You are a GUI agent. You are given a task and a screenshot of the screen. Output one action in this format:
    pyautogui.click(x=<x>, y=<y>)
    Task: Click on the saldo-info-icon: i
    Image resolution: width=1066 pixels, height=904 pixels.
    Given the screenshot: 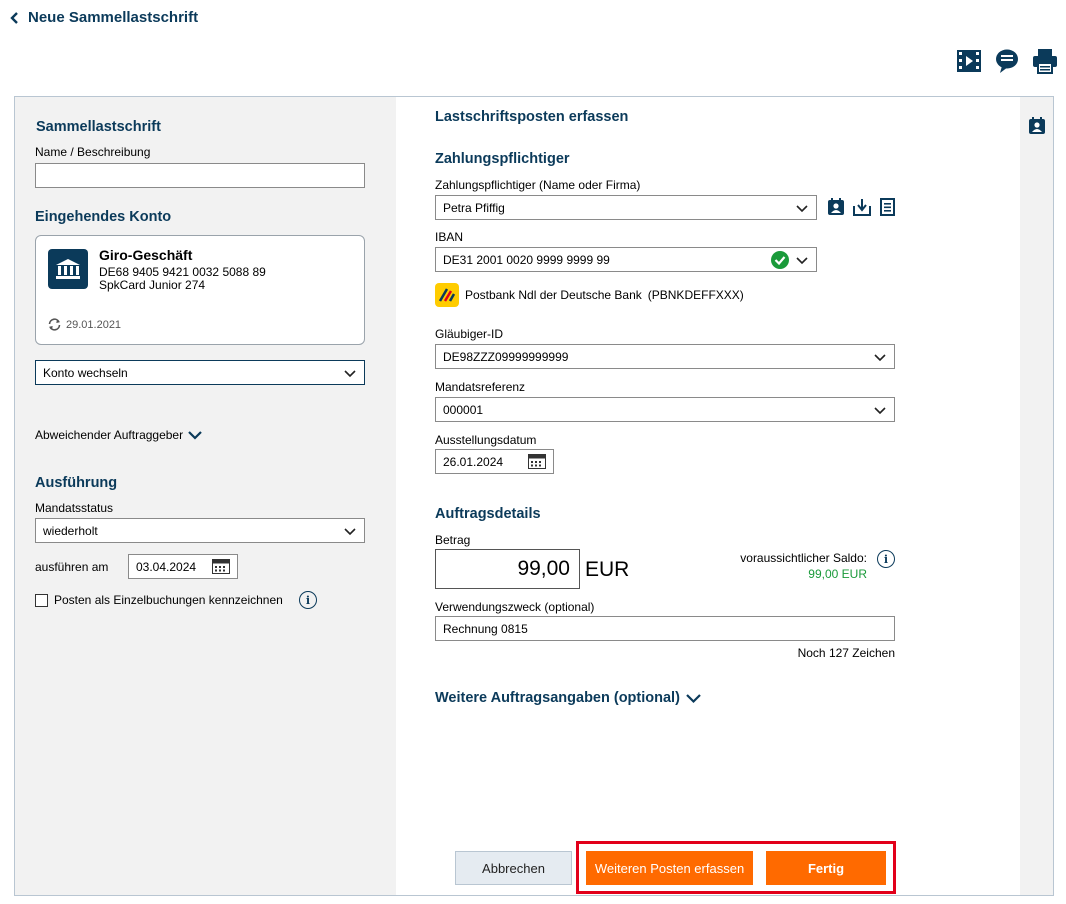 What is the action you would take?
    pyautogui.click(x=886, y=559)
    